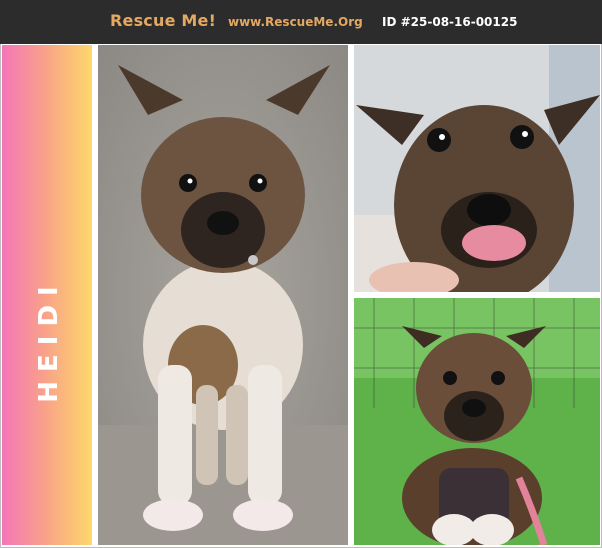  I want to click on brand-logo-text: Rescue Me!, so click(163, 20).